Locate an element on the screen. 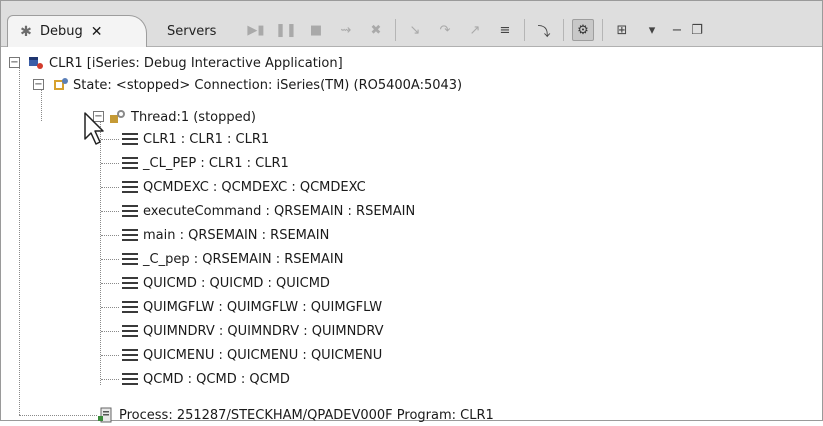 Image resolution: width=823 pixels, height=426 pixels. tab-servers: Servers is located at coordinates (196, 31).